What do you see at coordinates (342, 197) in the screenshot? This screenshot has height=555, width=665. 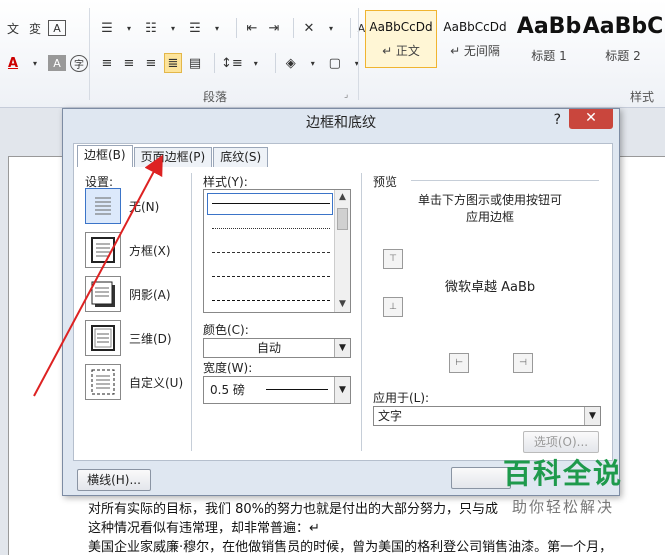 I see `scroll-up-icon: ▲` at bounding box center [342, 197].